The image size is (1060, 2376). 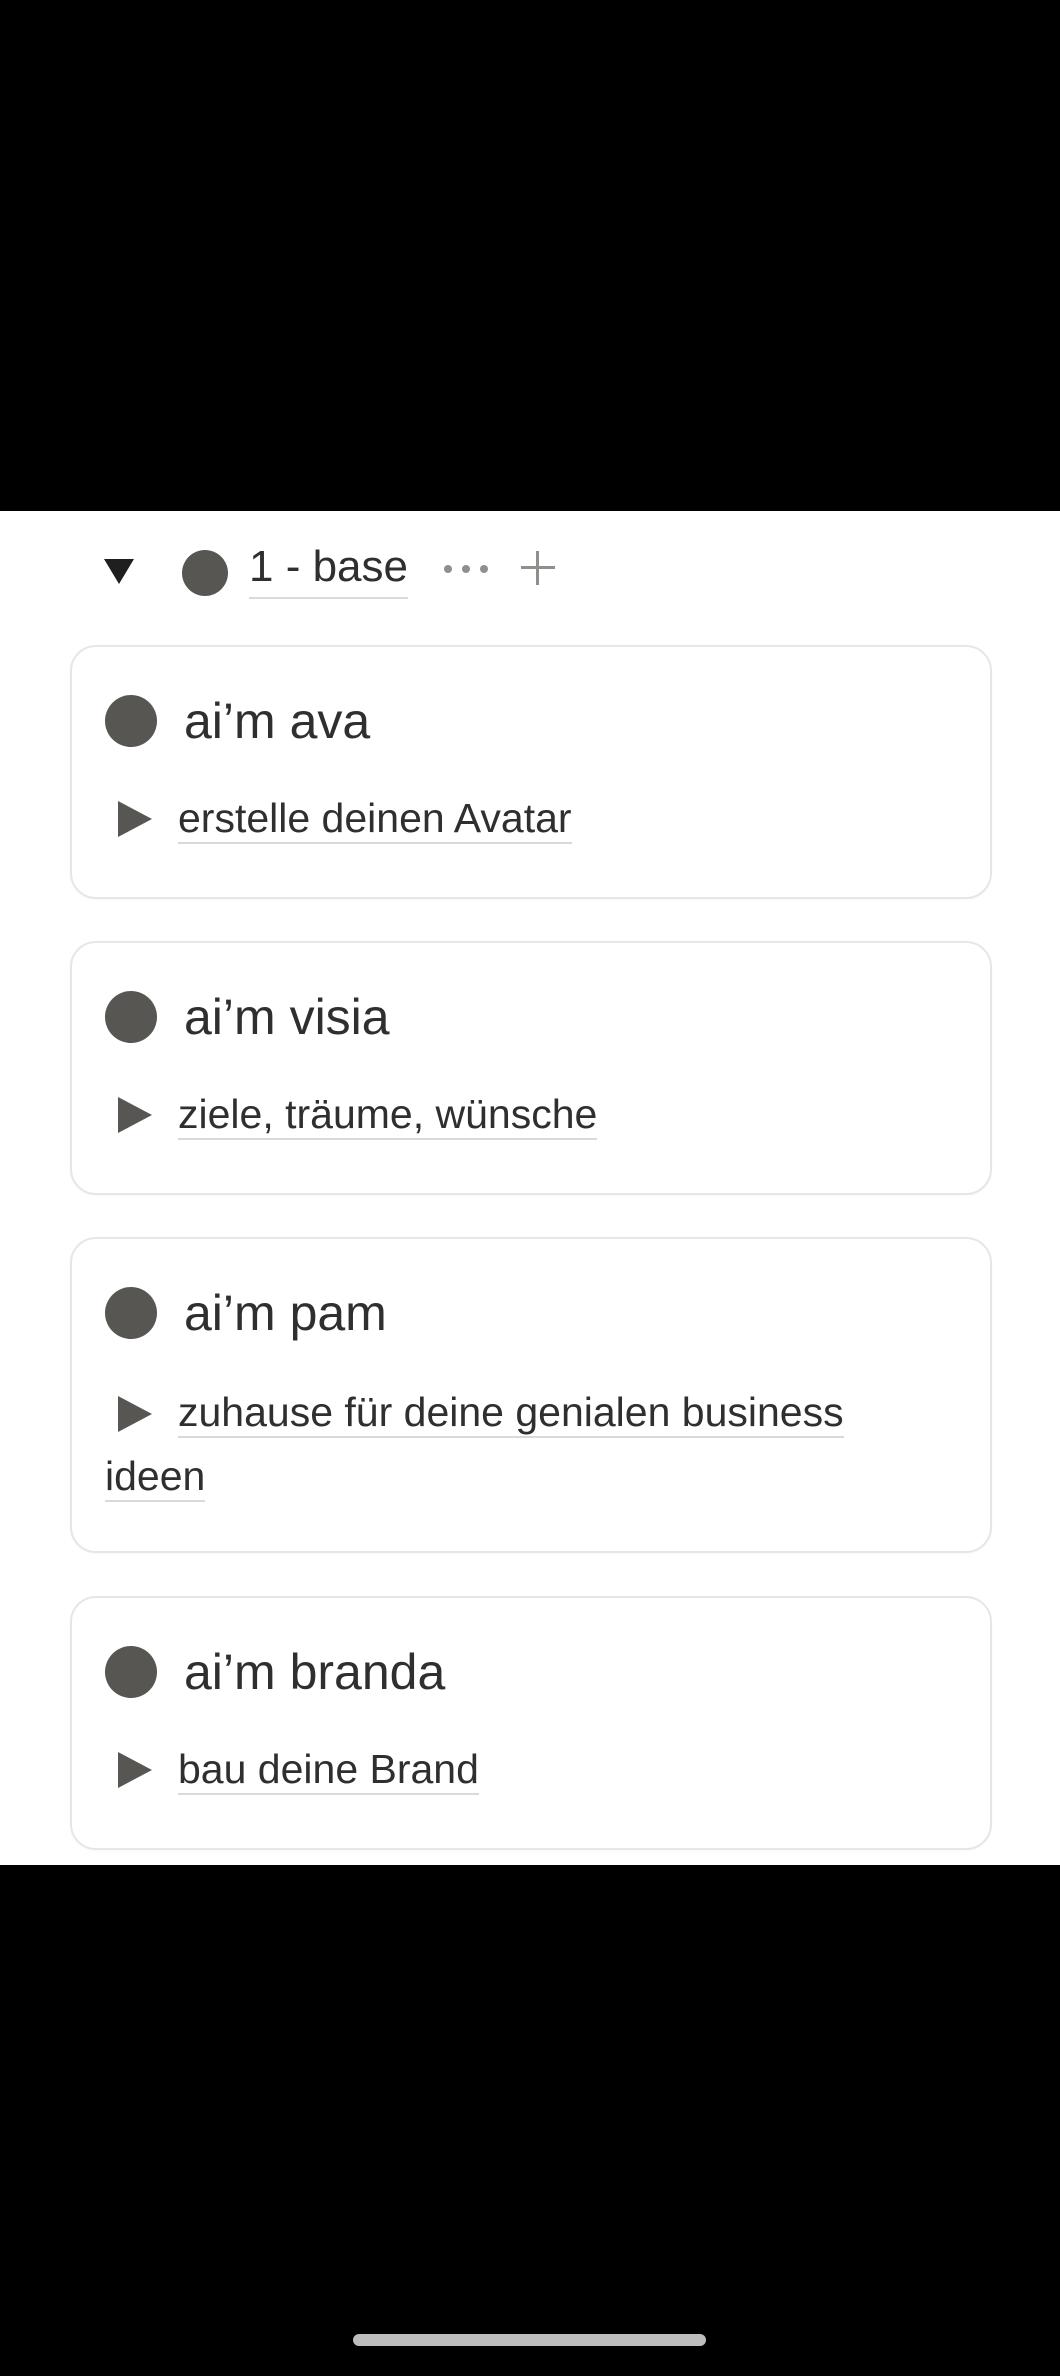 What do you see at coordinates (531, 1068) in the screenshot?
I see `card-visia: ai’m visia ziele, träume, wünsche` at bounding box center [531, 1068].